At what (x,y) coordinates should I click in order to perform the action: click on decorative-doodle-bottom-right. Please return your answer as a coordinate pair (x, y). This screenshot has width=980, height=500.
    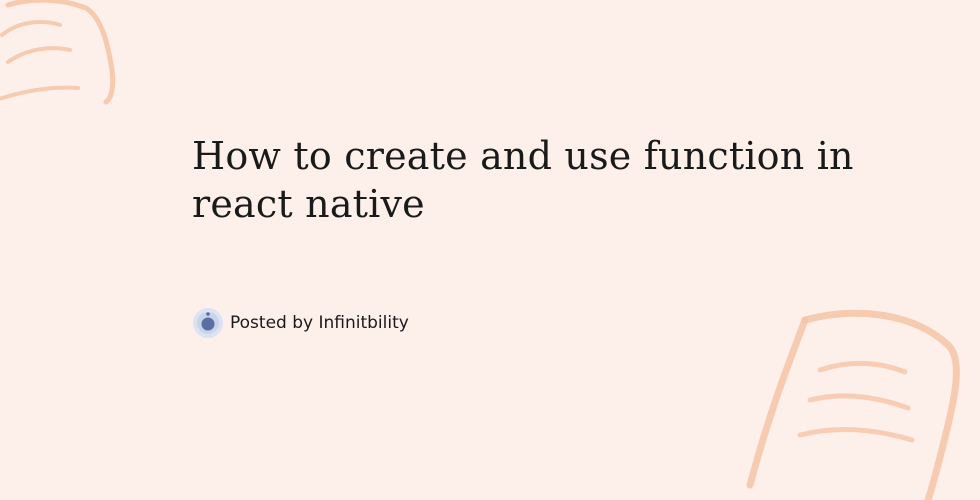
    Looking at the image, I should click on (853, 404).